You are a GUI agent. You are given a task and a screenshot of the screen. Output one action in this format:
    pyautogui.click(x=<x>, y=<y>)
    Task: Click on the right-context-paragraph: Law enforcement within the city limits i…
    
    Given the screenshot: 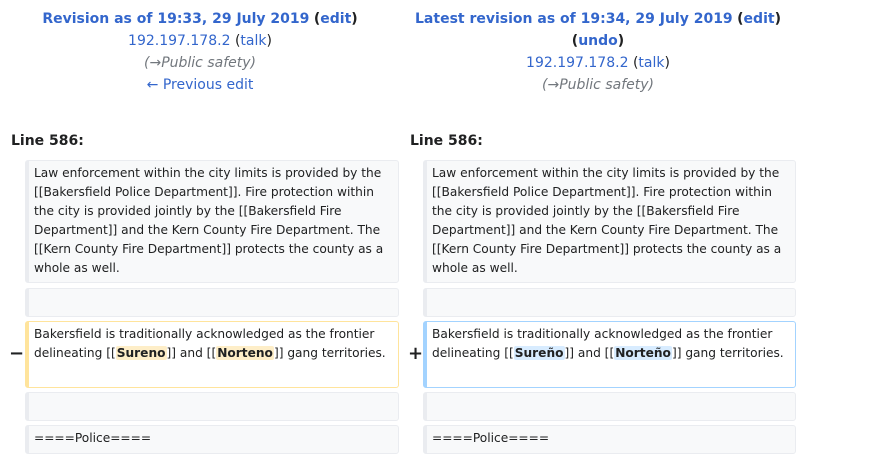 What is the action you would take?
    pyautogui.click(x=609, y=221)
    